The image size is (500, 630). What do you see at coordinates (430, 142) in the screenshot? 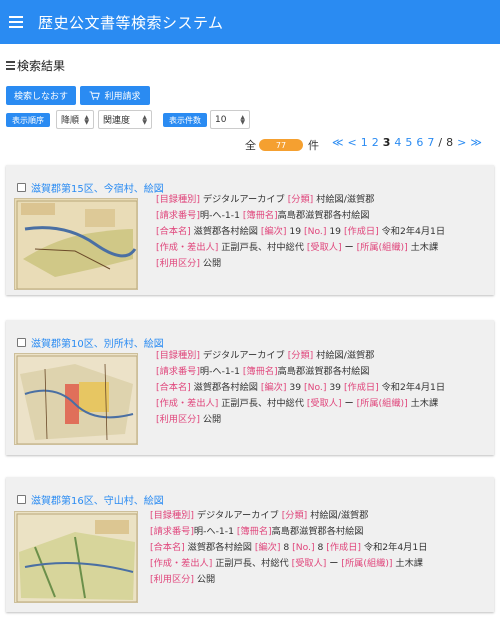
I see `page-link-7: 7` at bounding box center [430, 142].